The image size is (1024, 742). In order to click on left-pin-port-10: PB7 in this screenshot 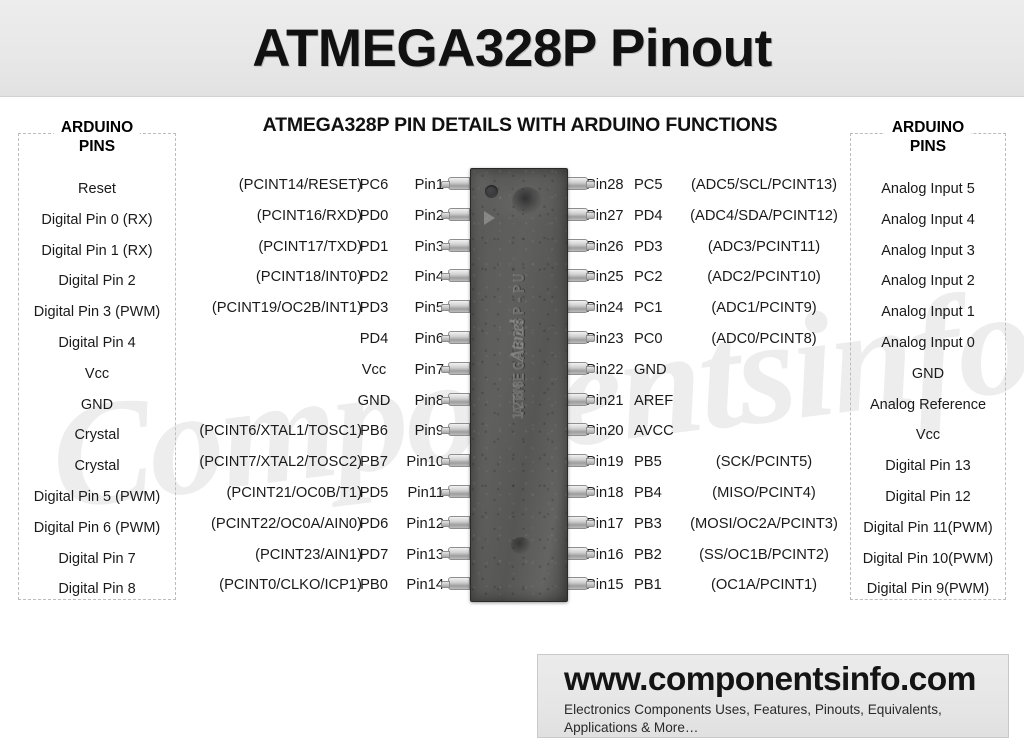, I will do `click(374, 462)`.